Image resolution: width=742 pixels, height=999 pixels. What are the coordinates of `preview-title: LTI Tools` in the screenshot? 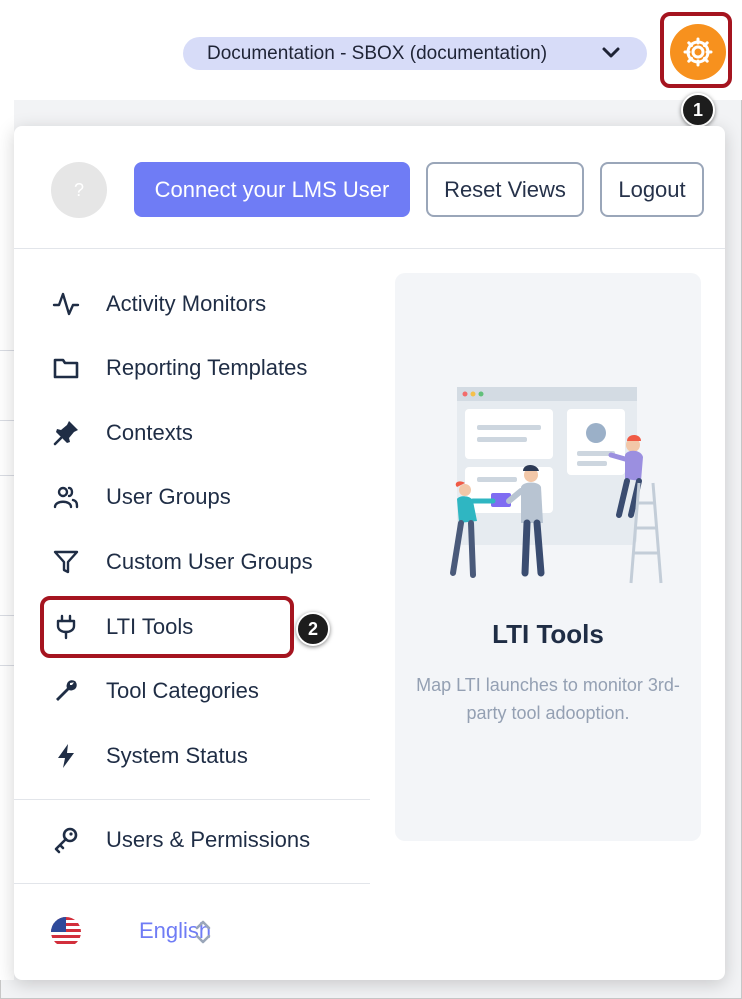 It's located at (548, 634).